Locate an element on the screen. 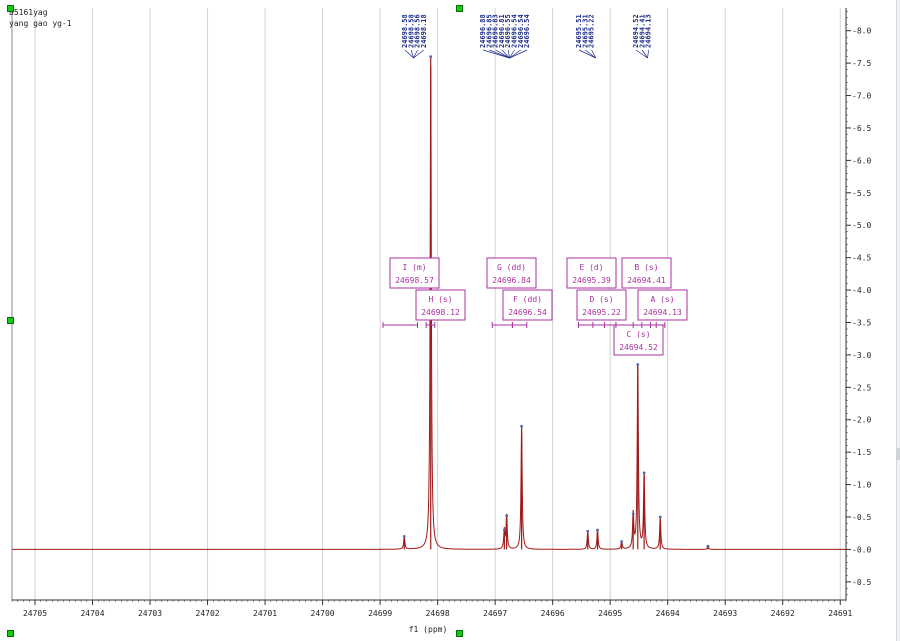 Image resolution: width=900 pixels, height=641 pixels. multiplet-name: C (s) is located at coordinates (638, 334).